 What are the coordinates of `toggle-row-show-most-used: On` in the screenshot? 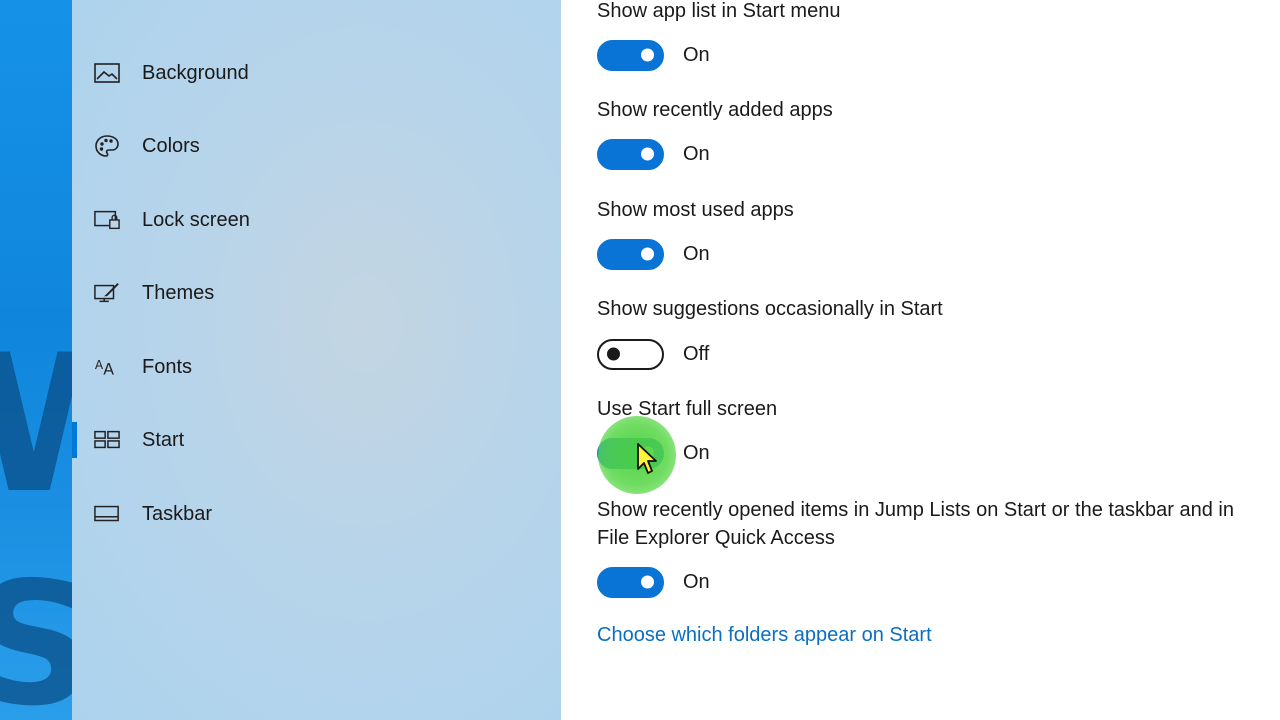 It's located at (653, 254).